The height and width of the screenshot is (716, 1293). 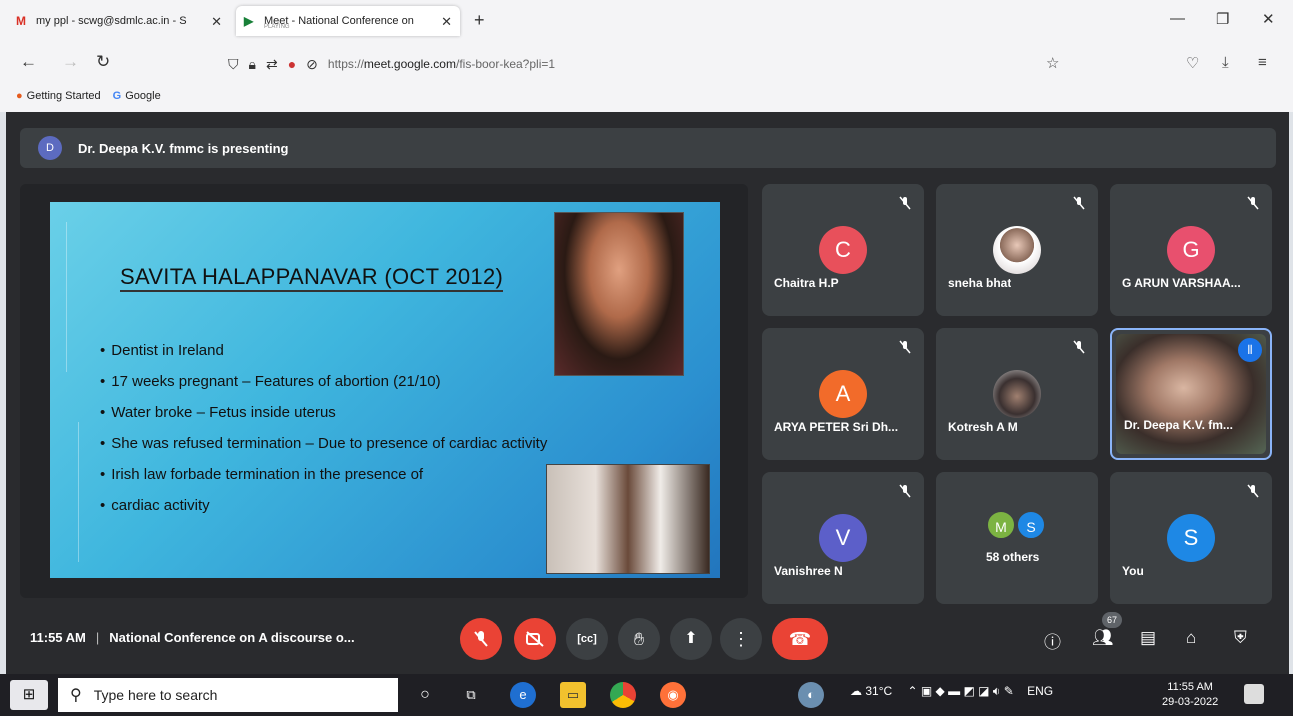 I want to click on participant-name: You, so click(x=1133, y=571).